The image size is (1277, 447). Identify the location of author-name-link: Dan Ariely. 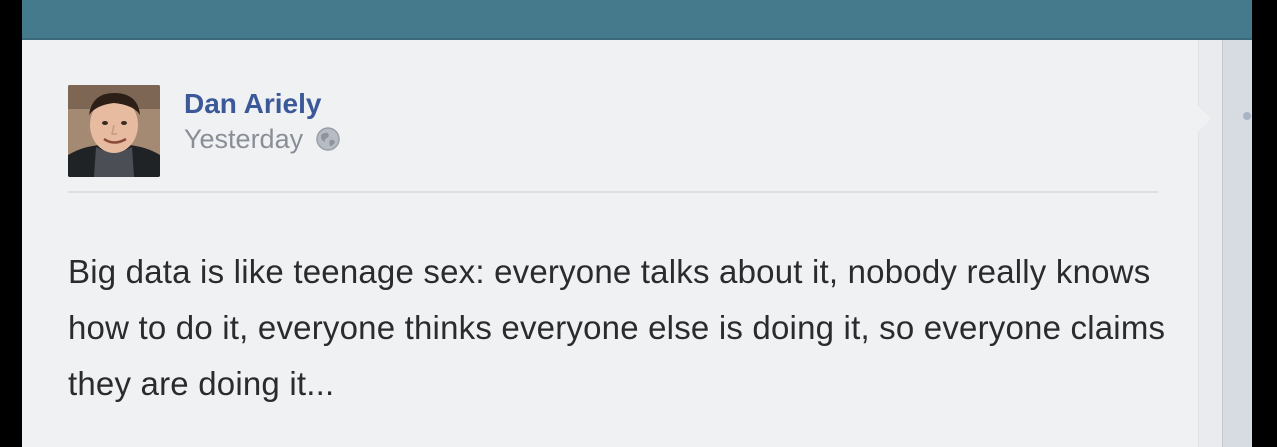
(262, 104).